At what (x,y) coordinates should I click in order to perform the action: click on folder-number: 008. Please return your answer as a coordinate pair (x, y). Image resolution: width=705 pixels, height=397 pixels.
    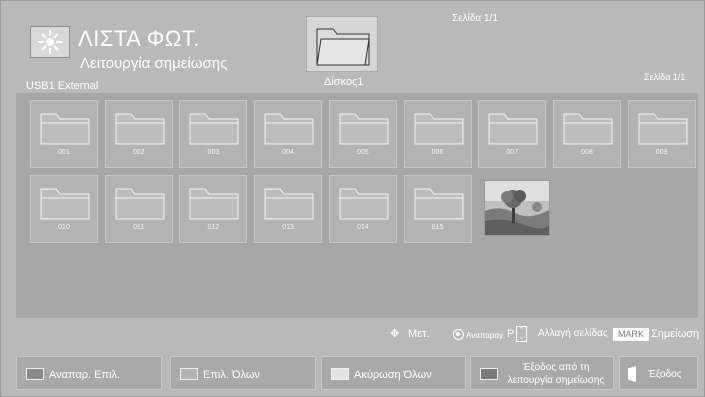
    Looking at the image, I should click on (587, 152).